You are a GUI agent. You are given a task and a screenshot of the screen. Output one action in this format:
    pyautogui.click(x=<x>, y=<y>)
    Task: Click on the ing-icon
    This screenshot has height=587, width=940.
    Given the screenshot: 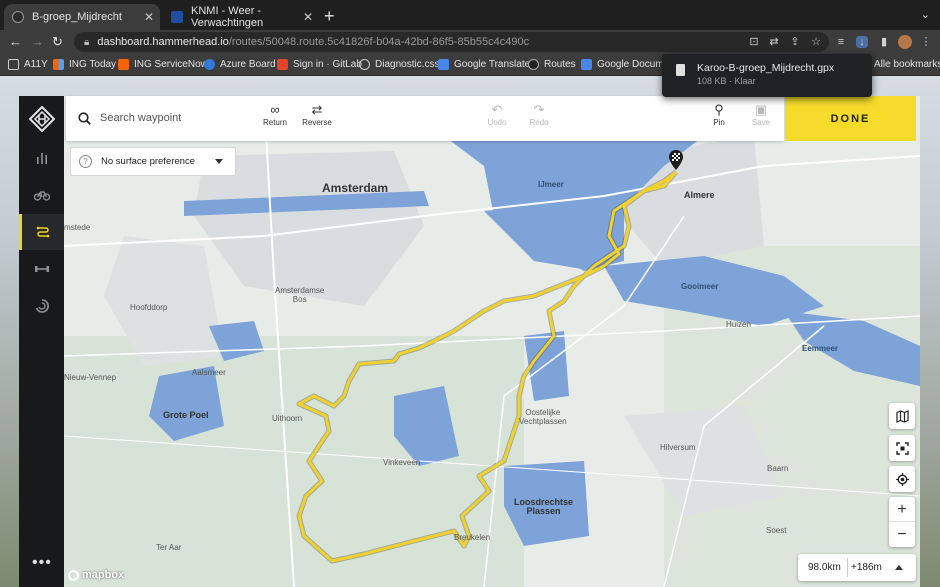 What is the action you would take?
    pyautogui.click(x=123, y=64)
    